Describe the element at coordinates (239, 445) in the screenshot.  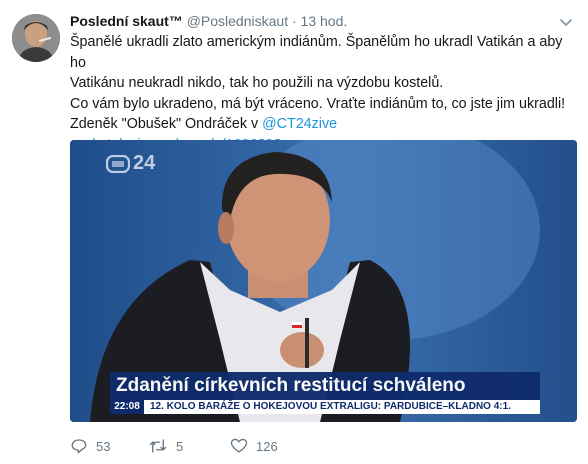
I see `like-icon` at that location.